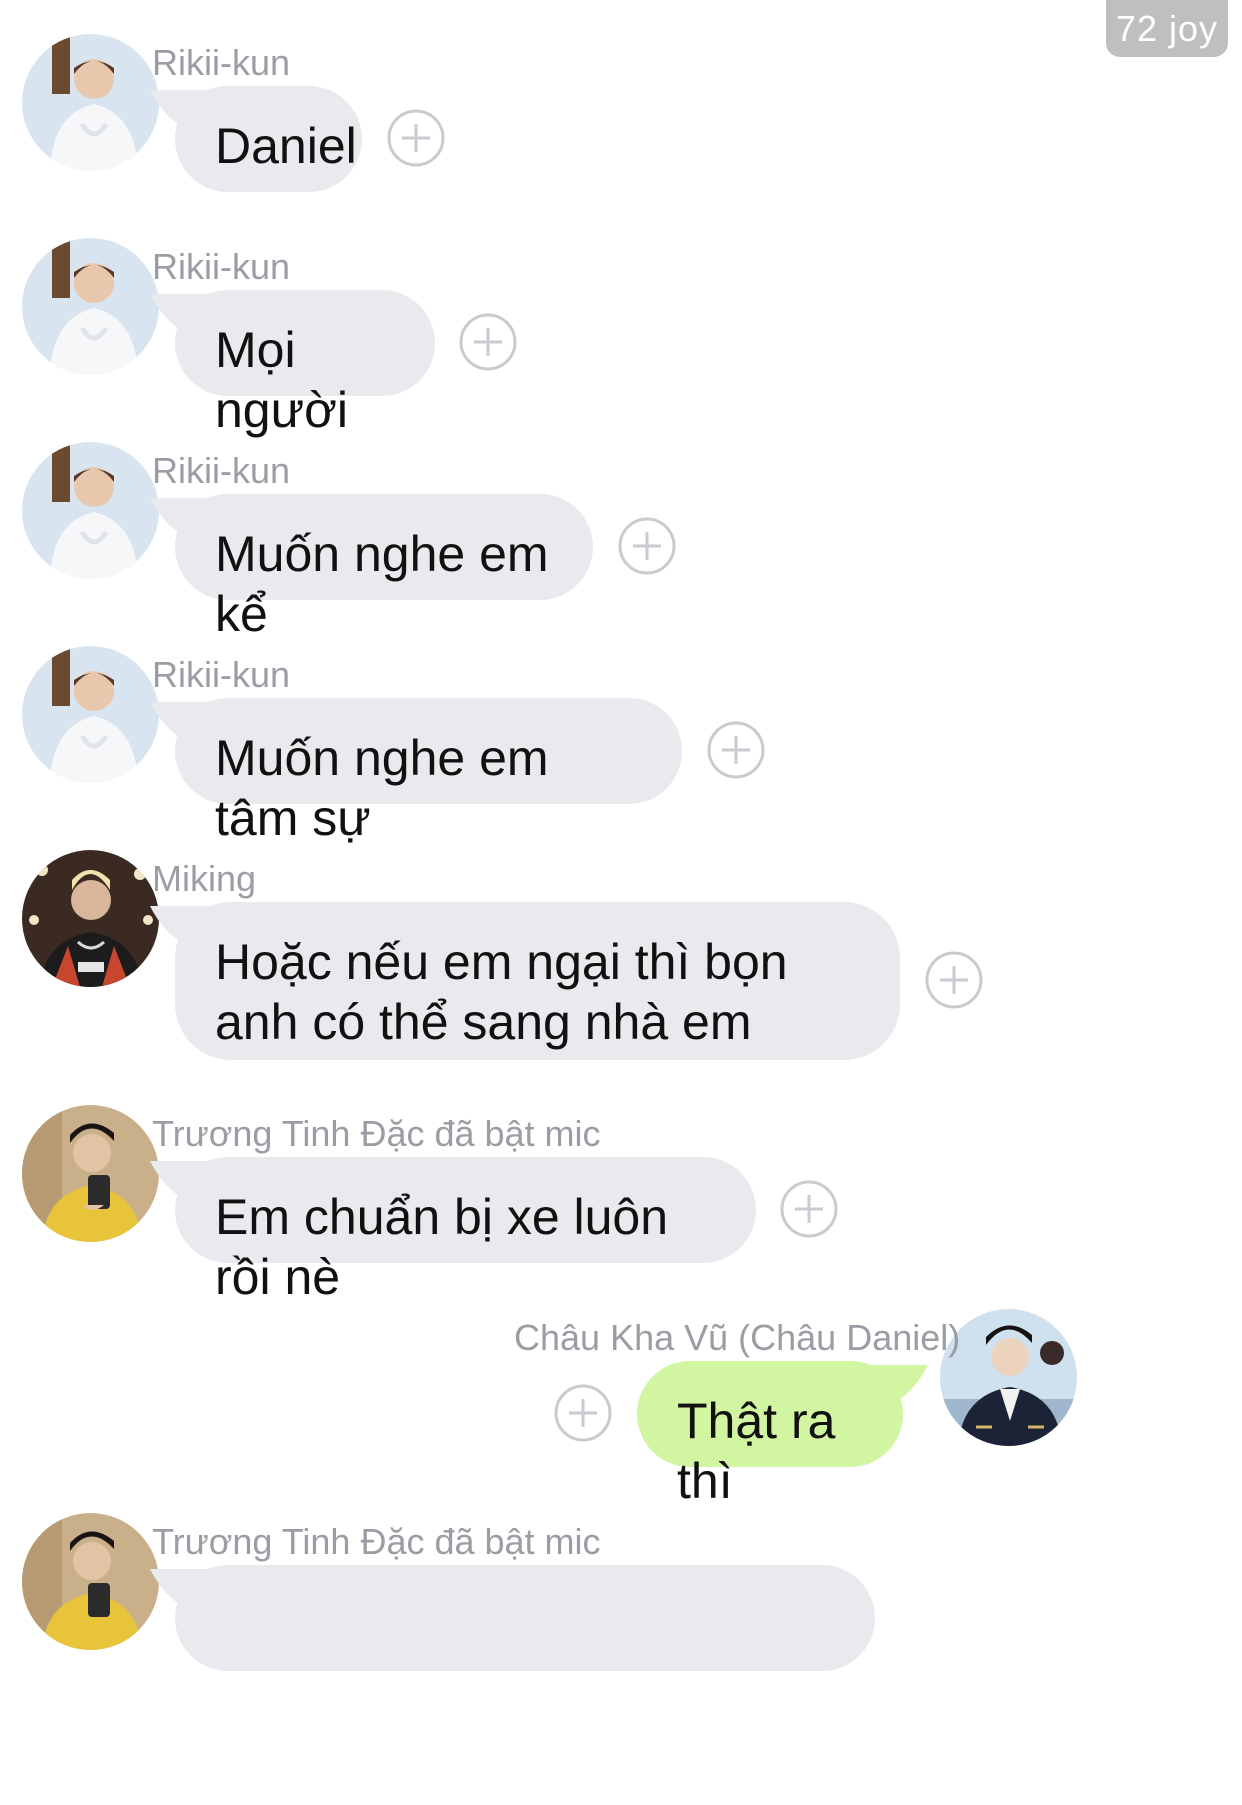 This screenshot has width=1242, height=1805. I want to click on message-text: Muốn nghe em kể, so click(382, 584).